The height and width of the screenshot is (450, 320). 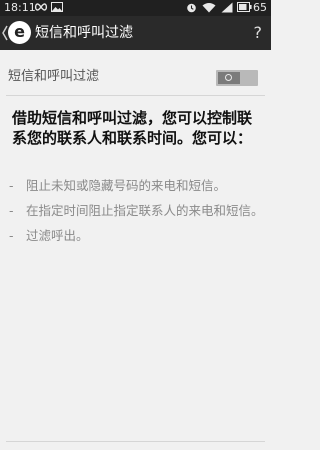 What do you see at coordinates (20, 7) in the screenshot?
I see `status-time: 18:11` at bounding box center [20, 7].